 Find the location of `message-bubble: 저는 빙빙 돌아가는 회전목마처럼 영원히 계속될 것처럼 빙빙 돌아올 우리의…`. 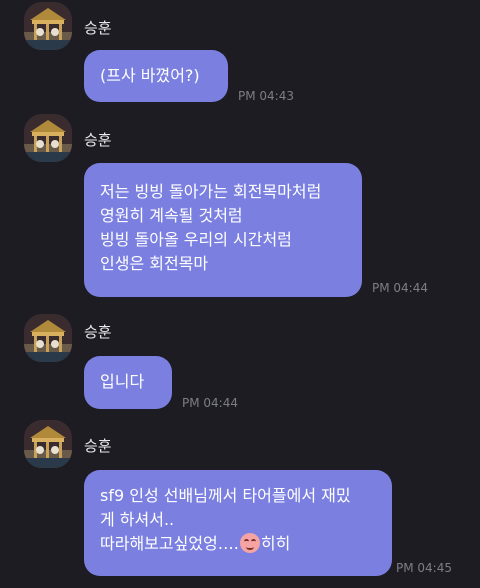

message-bubble: 저는 빙빙 돌아가는 회전목마처럼 영원히 계속될 것처럼 빙빙 돌아올 우리의… is located at coordinates (223, 230).